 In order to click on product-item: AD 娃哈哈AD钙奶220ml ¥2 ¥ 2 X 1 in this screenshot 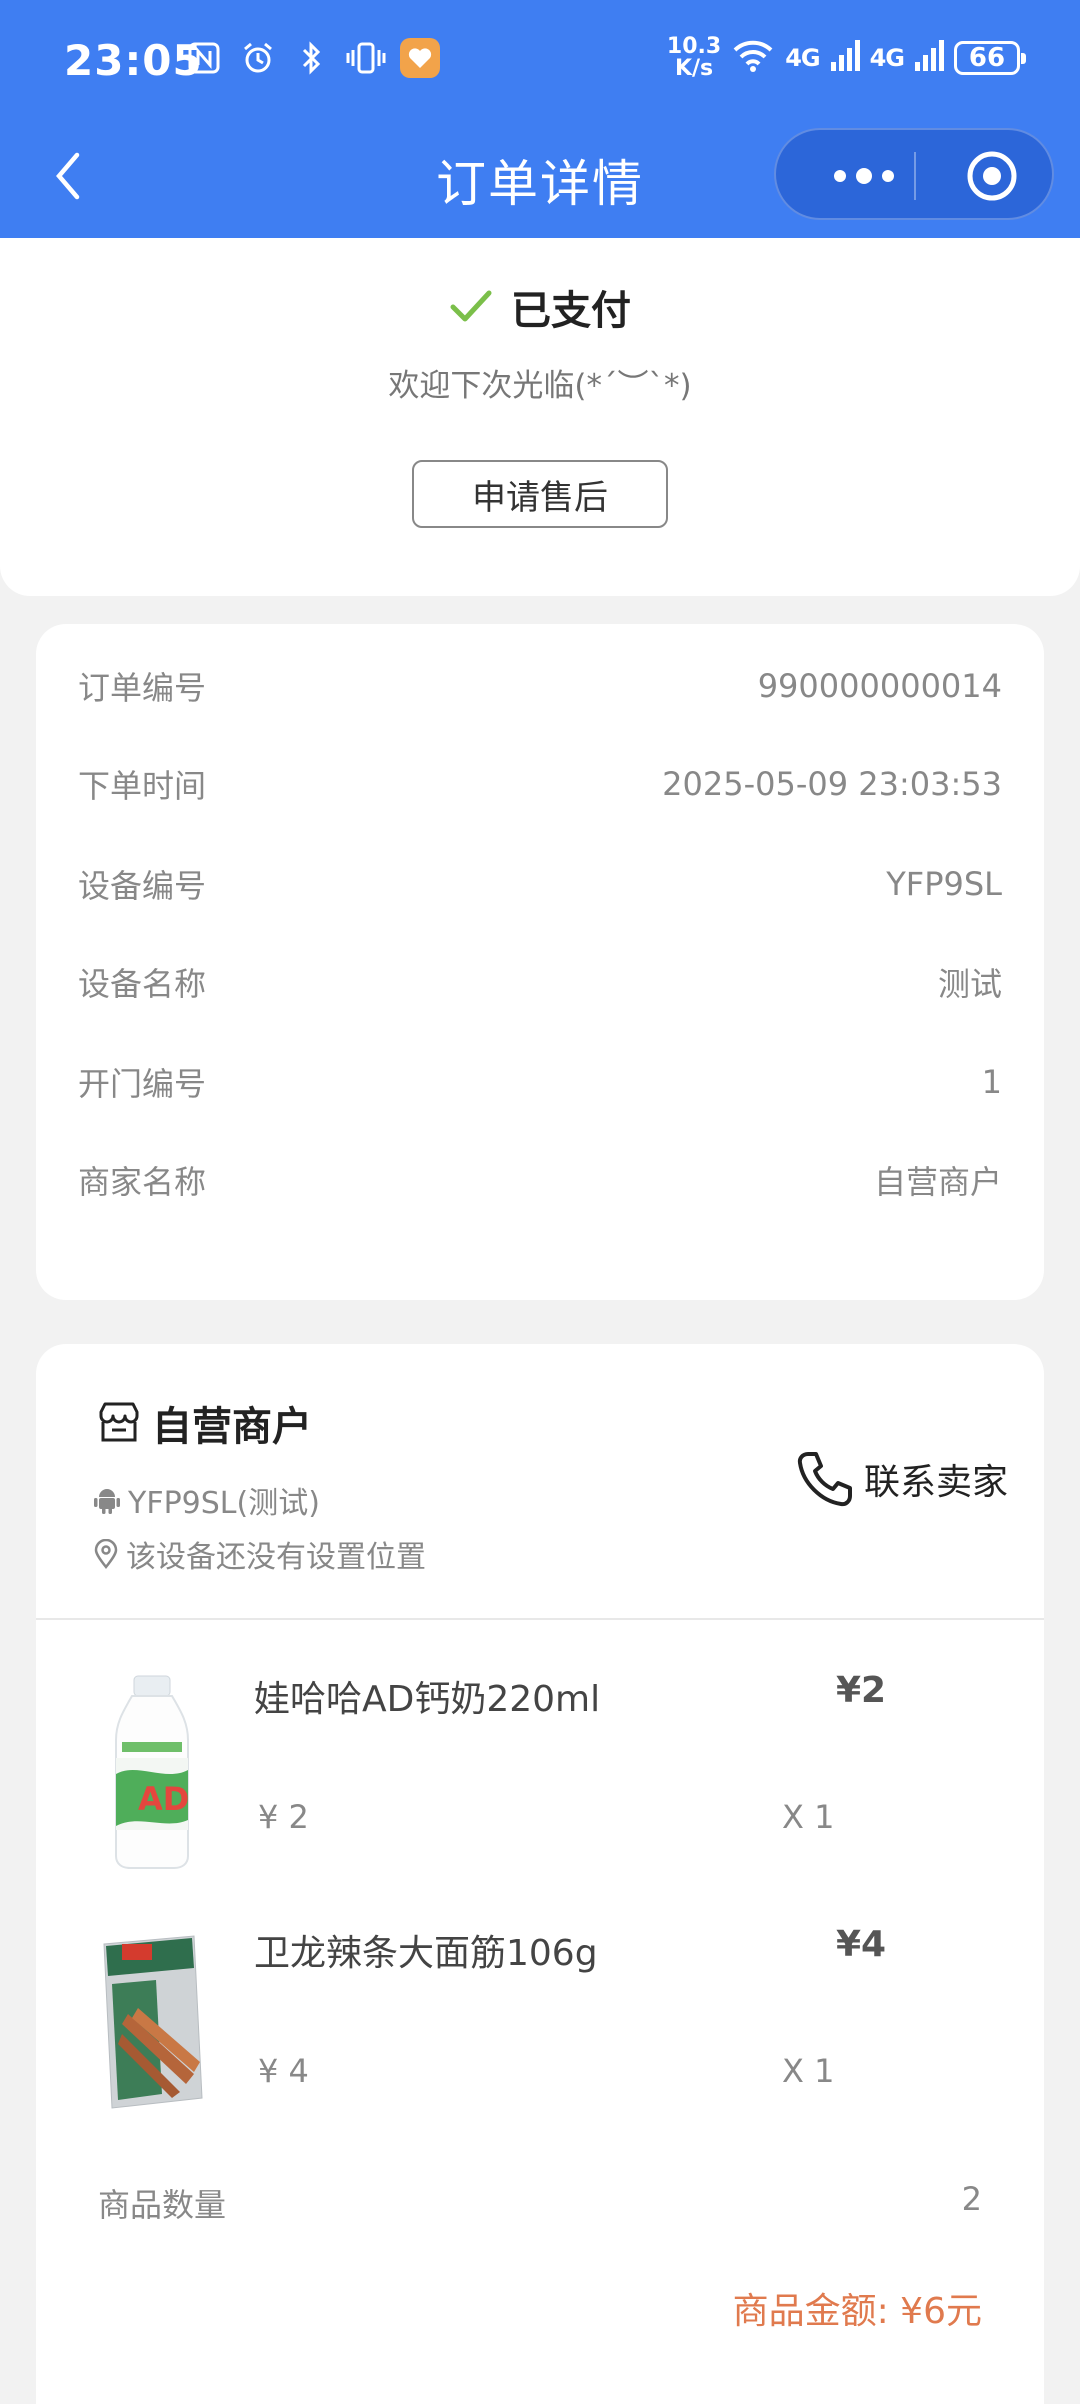, I will do `click(540, 1780)`.